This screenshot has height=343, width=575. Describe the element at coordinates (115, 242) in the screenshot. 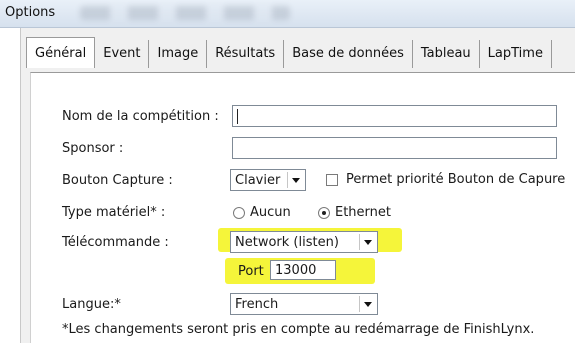

I see `remote-control-label: Télécommande :` at that location.